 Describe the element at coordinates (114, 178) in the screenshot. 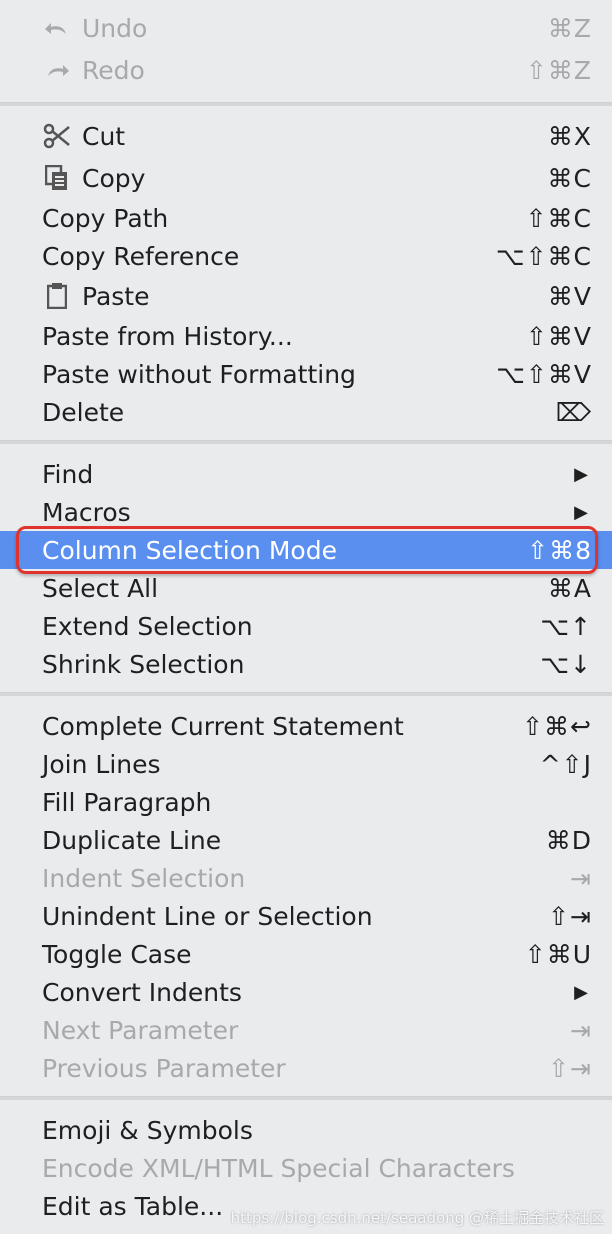

I see `menu-item-label: Copy` at that location.